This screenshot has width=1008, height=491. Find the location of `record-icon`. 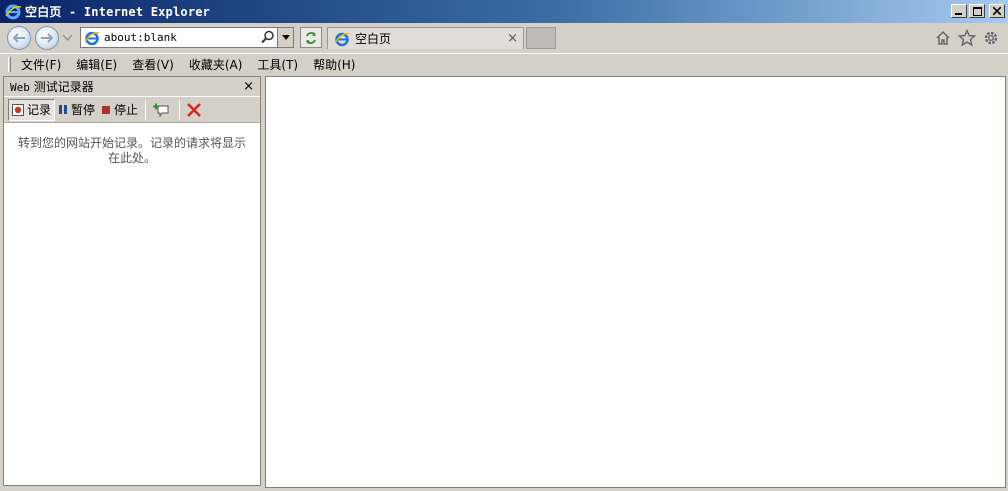

record-icon is located at coordinates (18, 109).